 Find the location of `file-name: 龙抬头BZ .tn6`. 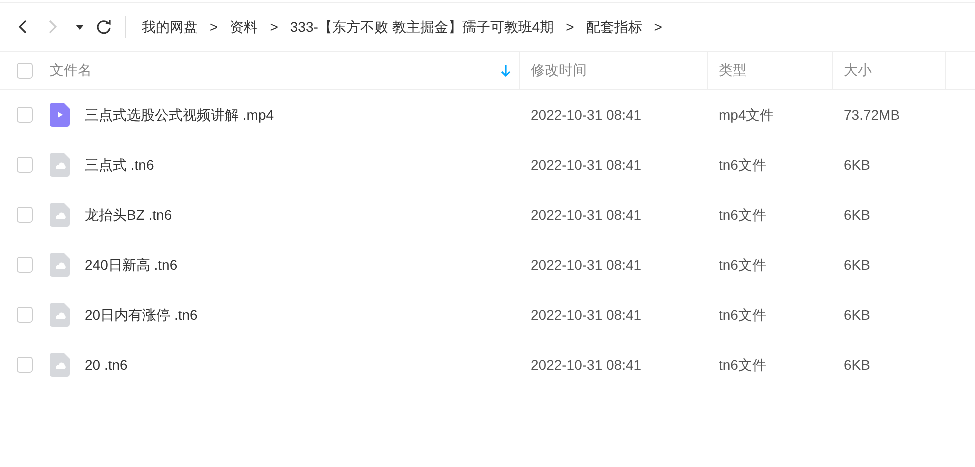

file-name: 龙抬头BZ .tn6 is located at coordinates (128, 215).